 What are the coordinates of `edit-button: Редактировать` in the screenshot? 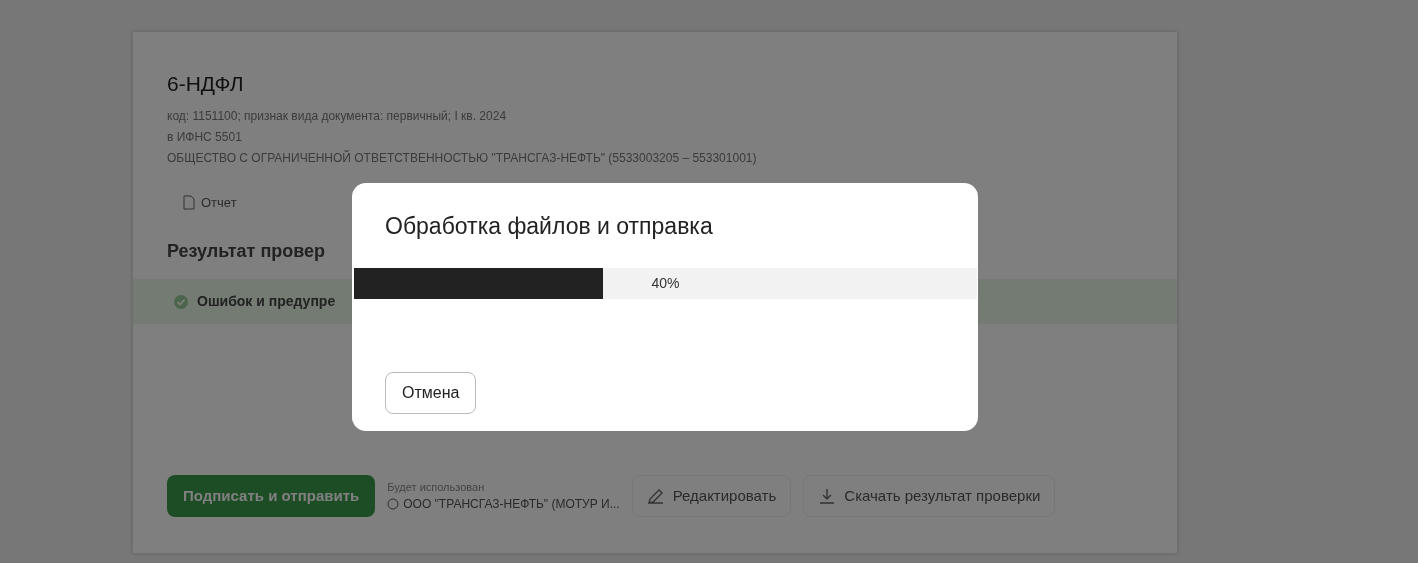 It's located at (711, 495).